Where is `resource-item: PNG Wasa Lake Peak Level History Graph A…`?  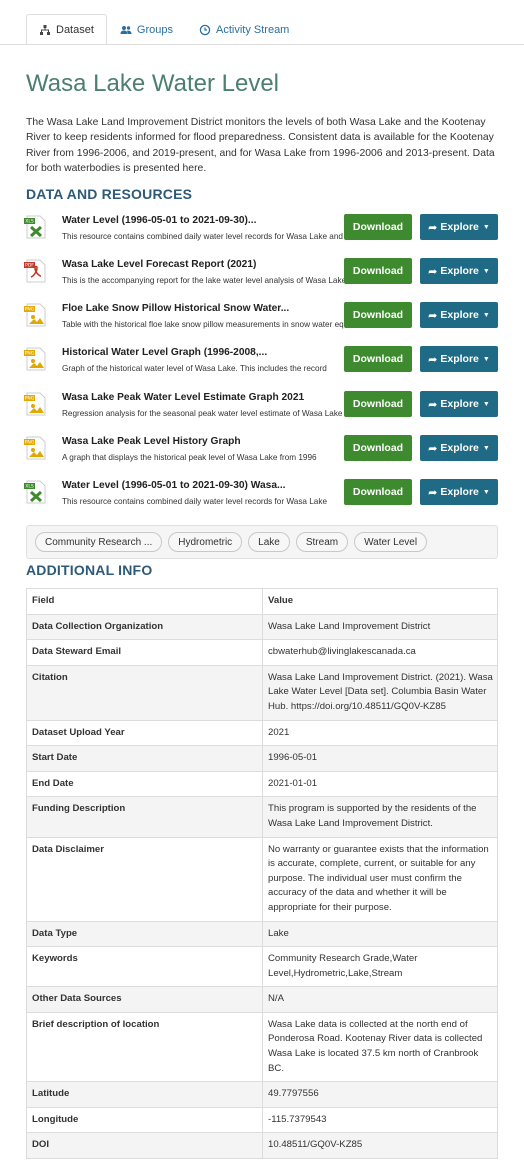 resource-item: PNG Wasa Lake Peak Level History Graph A… is located at coordinates (262, 455).